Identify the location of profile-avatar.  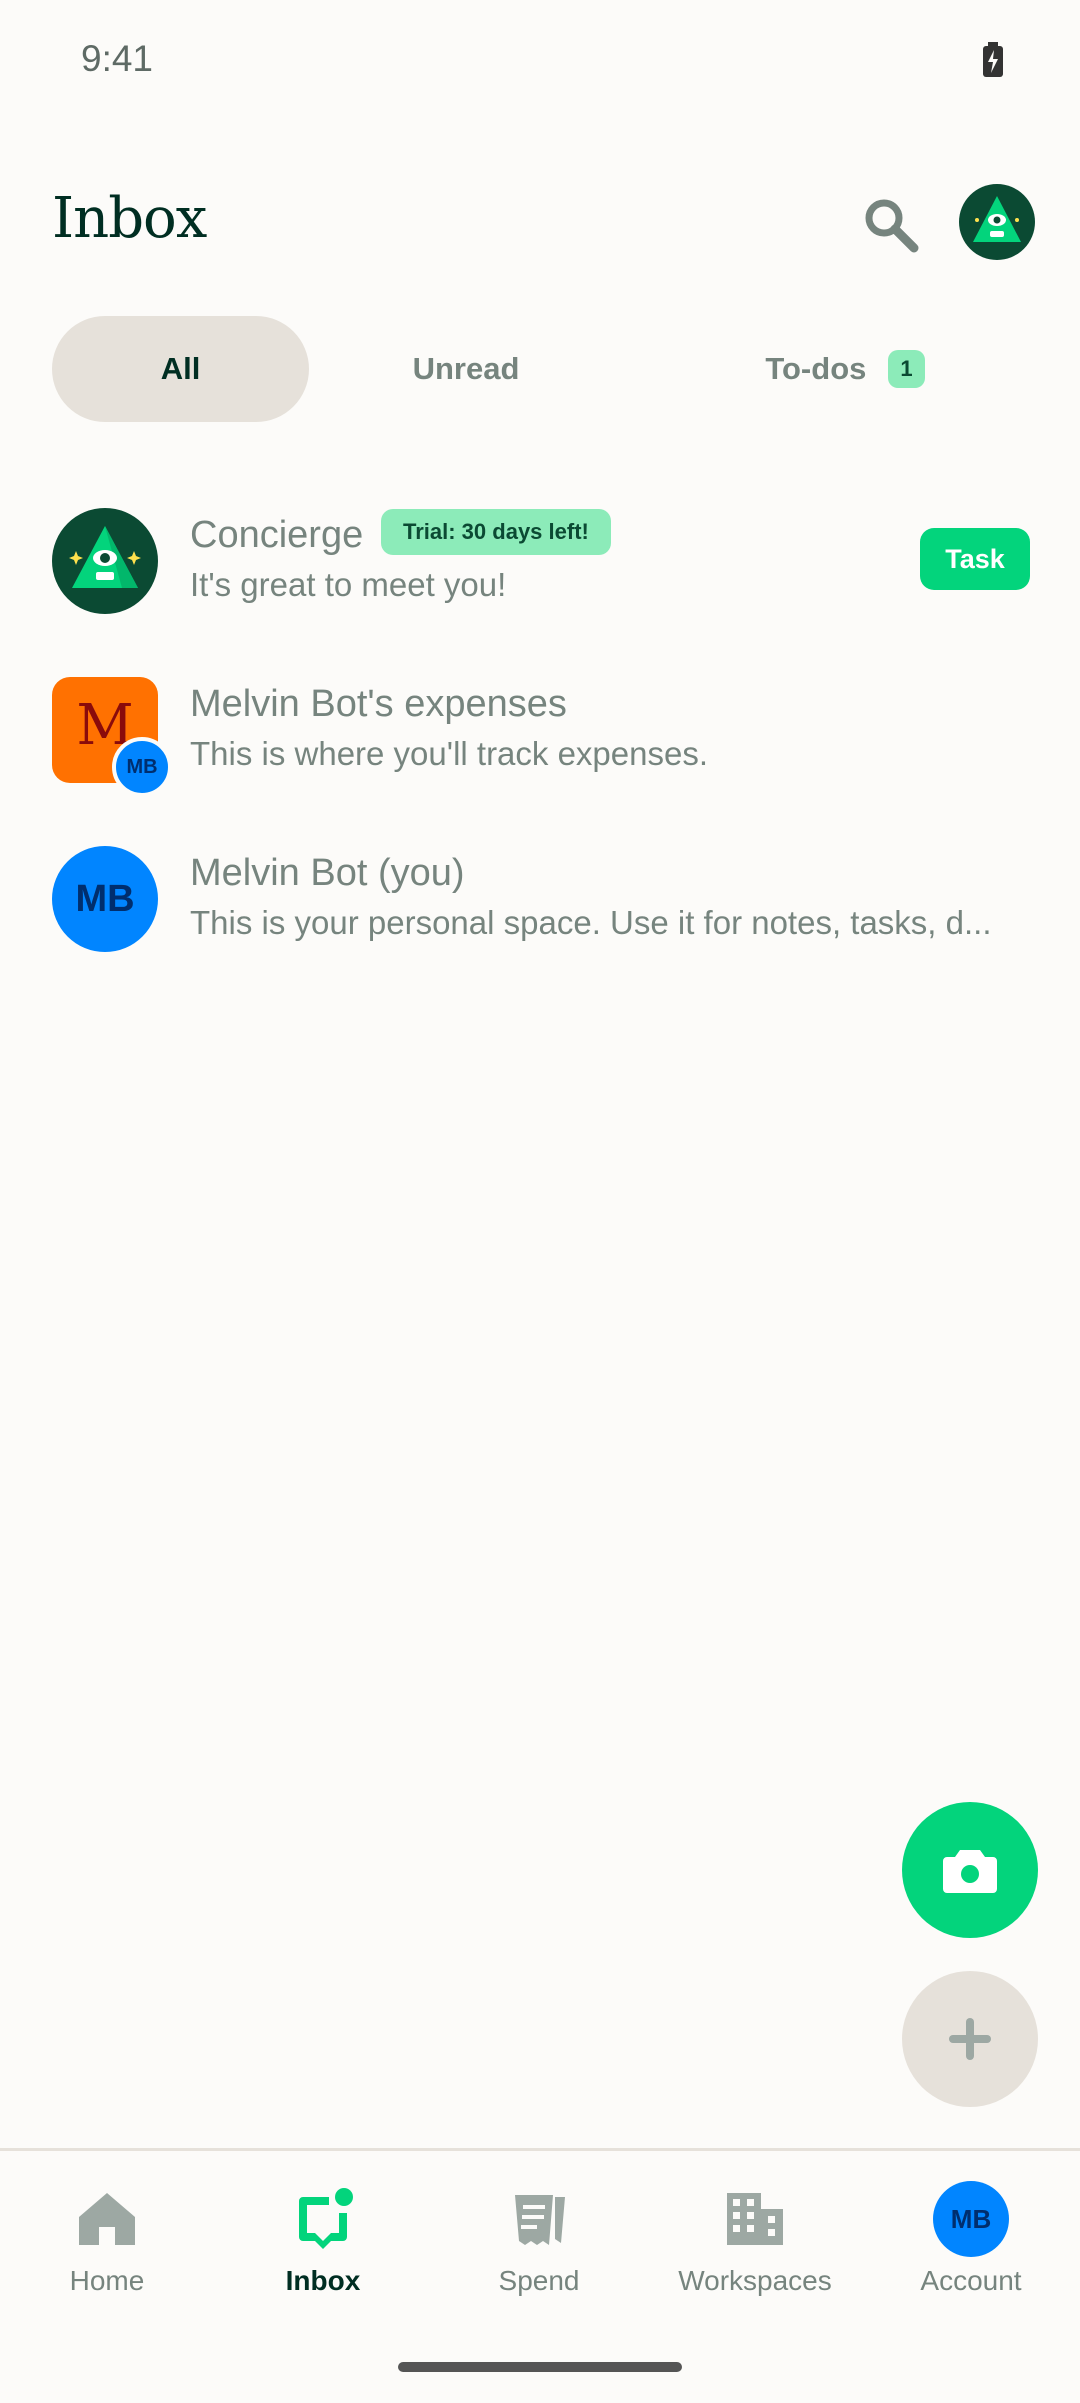
(997, 222).